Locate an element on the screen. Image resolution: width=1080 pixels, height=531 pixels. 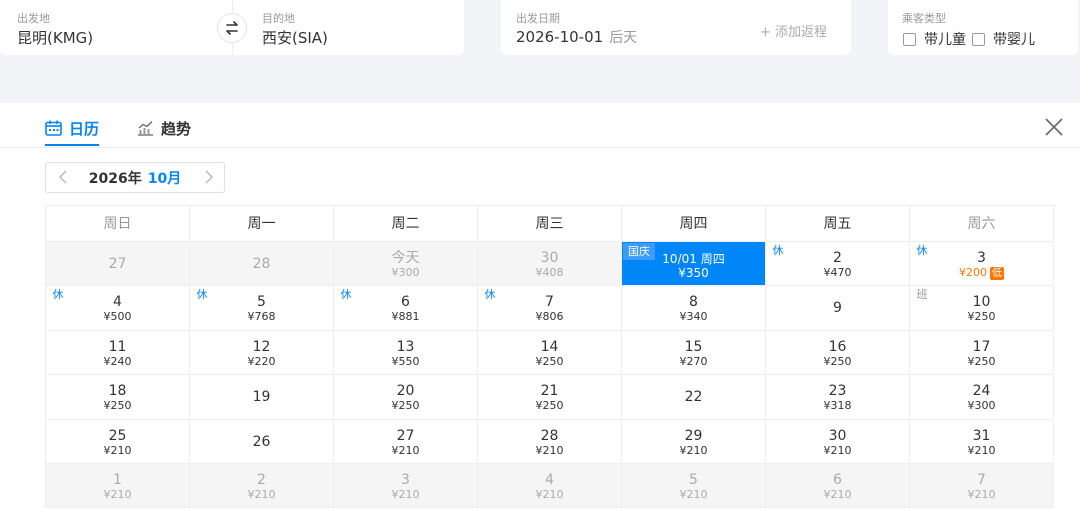
day-number: 11 is located at coordinates (117, 346).